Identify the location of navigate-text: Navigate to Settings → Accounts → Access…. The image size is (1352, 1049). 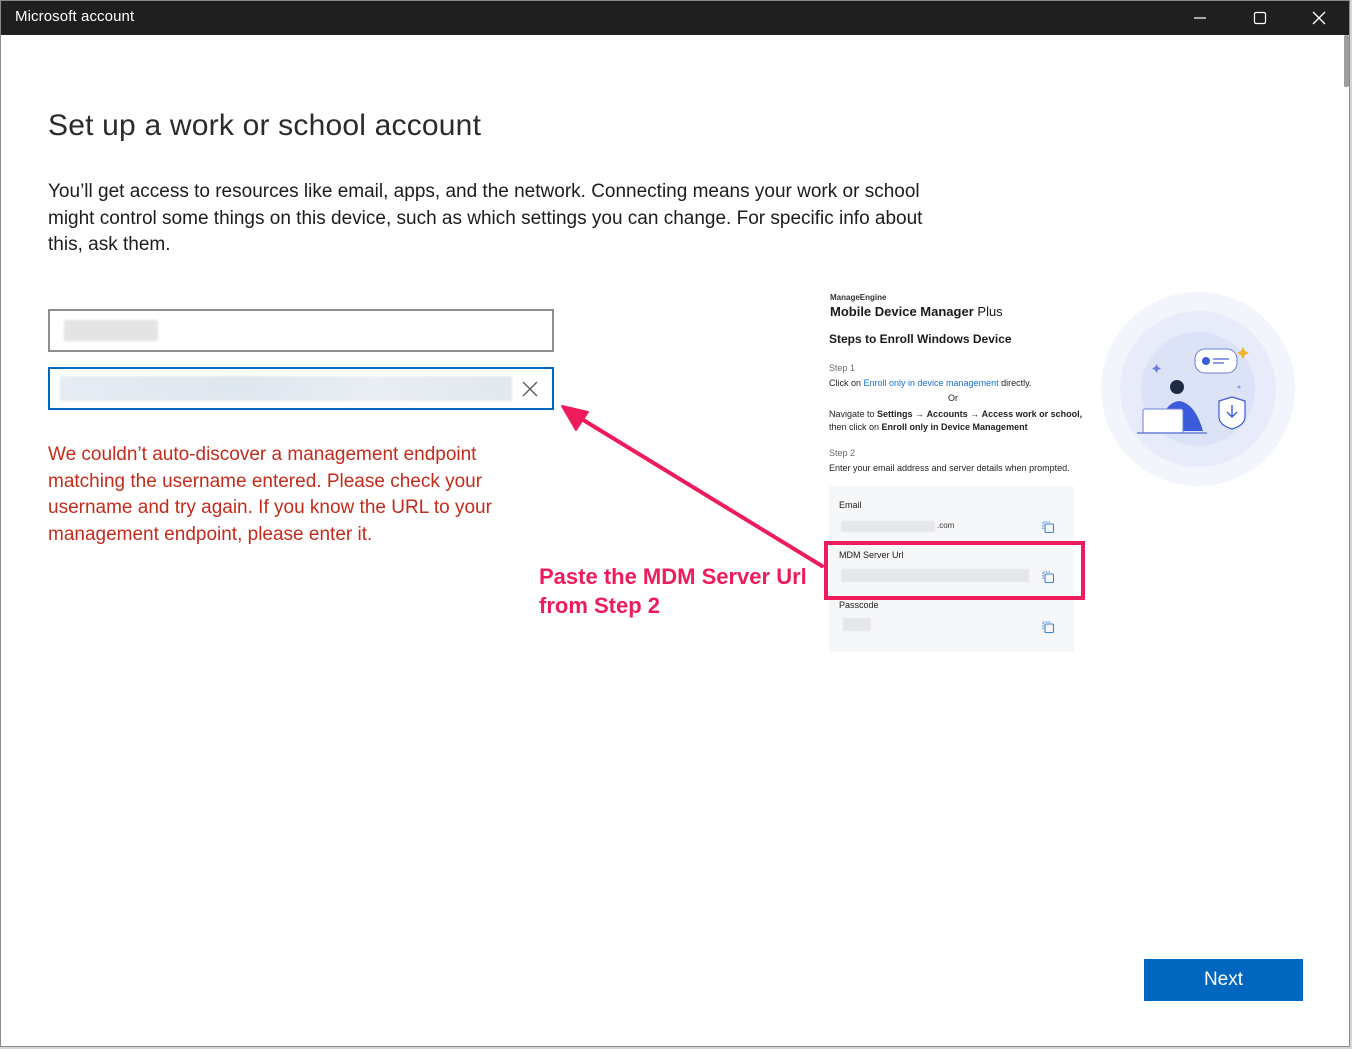
(955, 414).